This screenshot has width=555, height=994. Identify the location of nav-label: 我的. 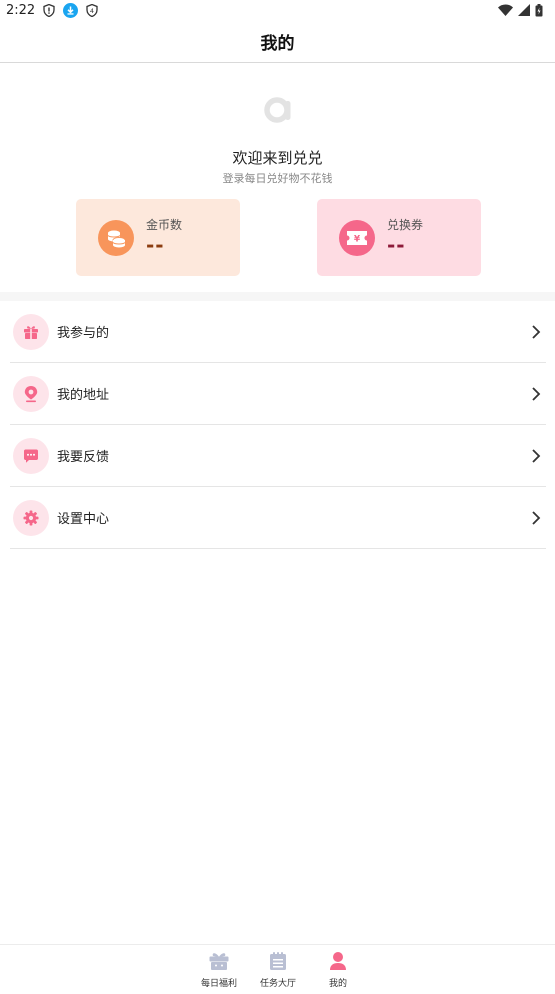
(337, 984).